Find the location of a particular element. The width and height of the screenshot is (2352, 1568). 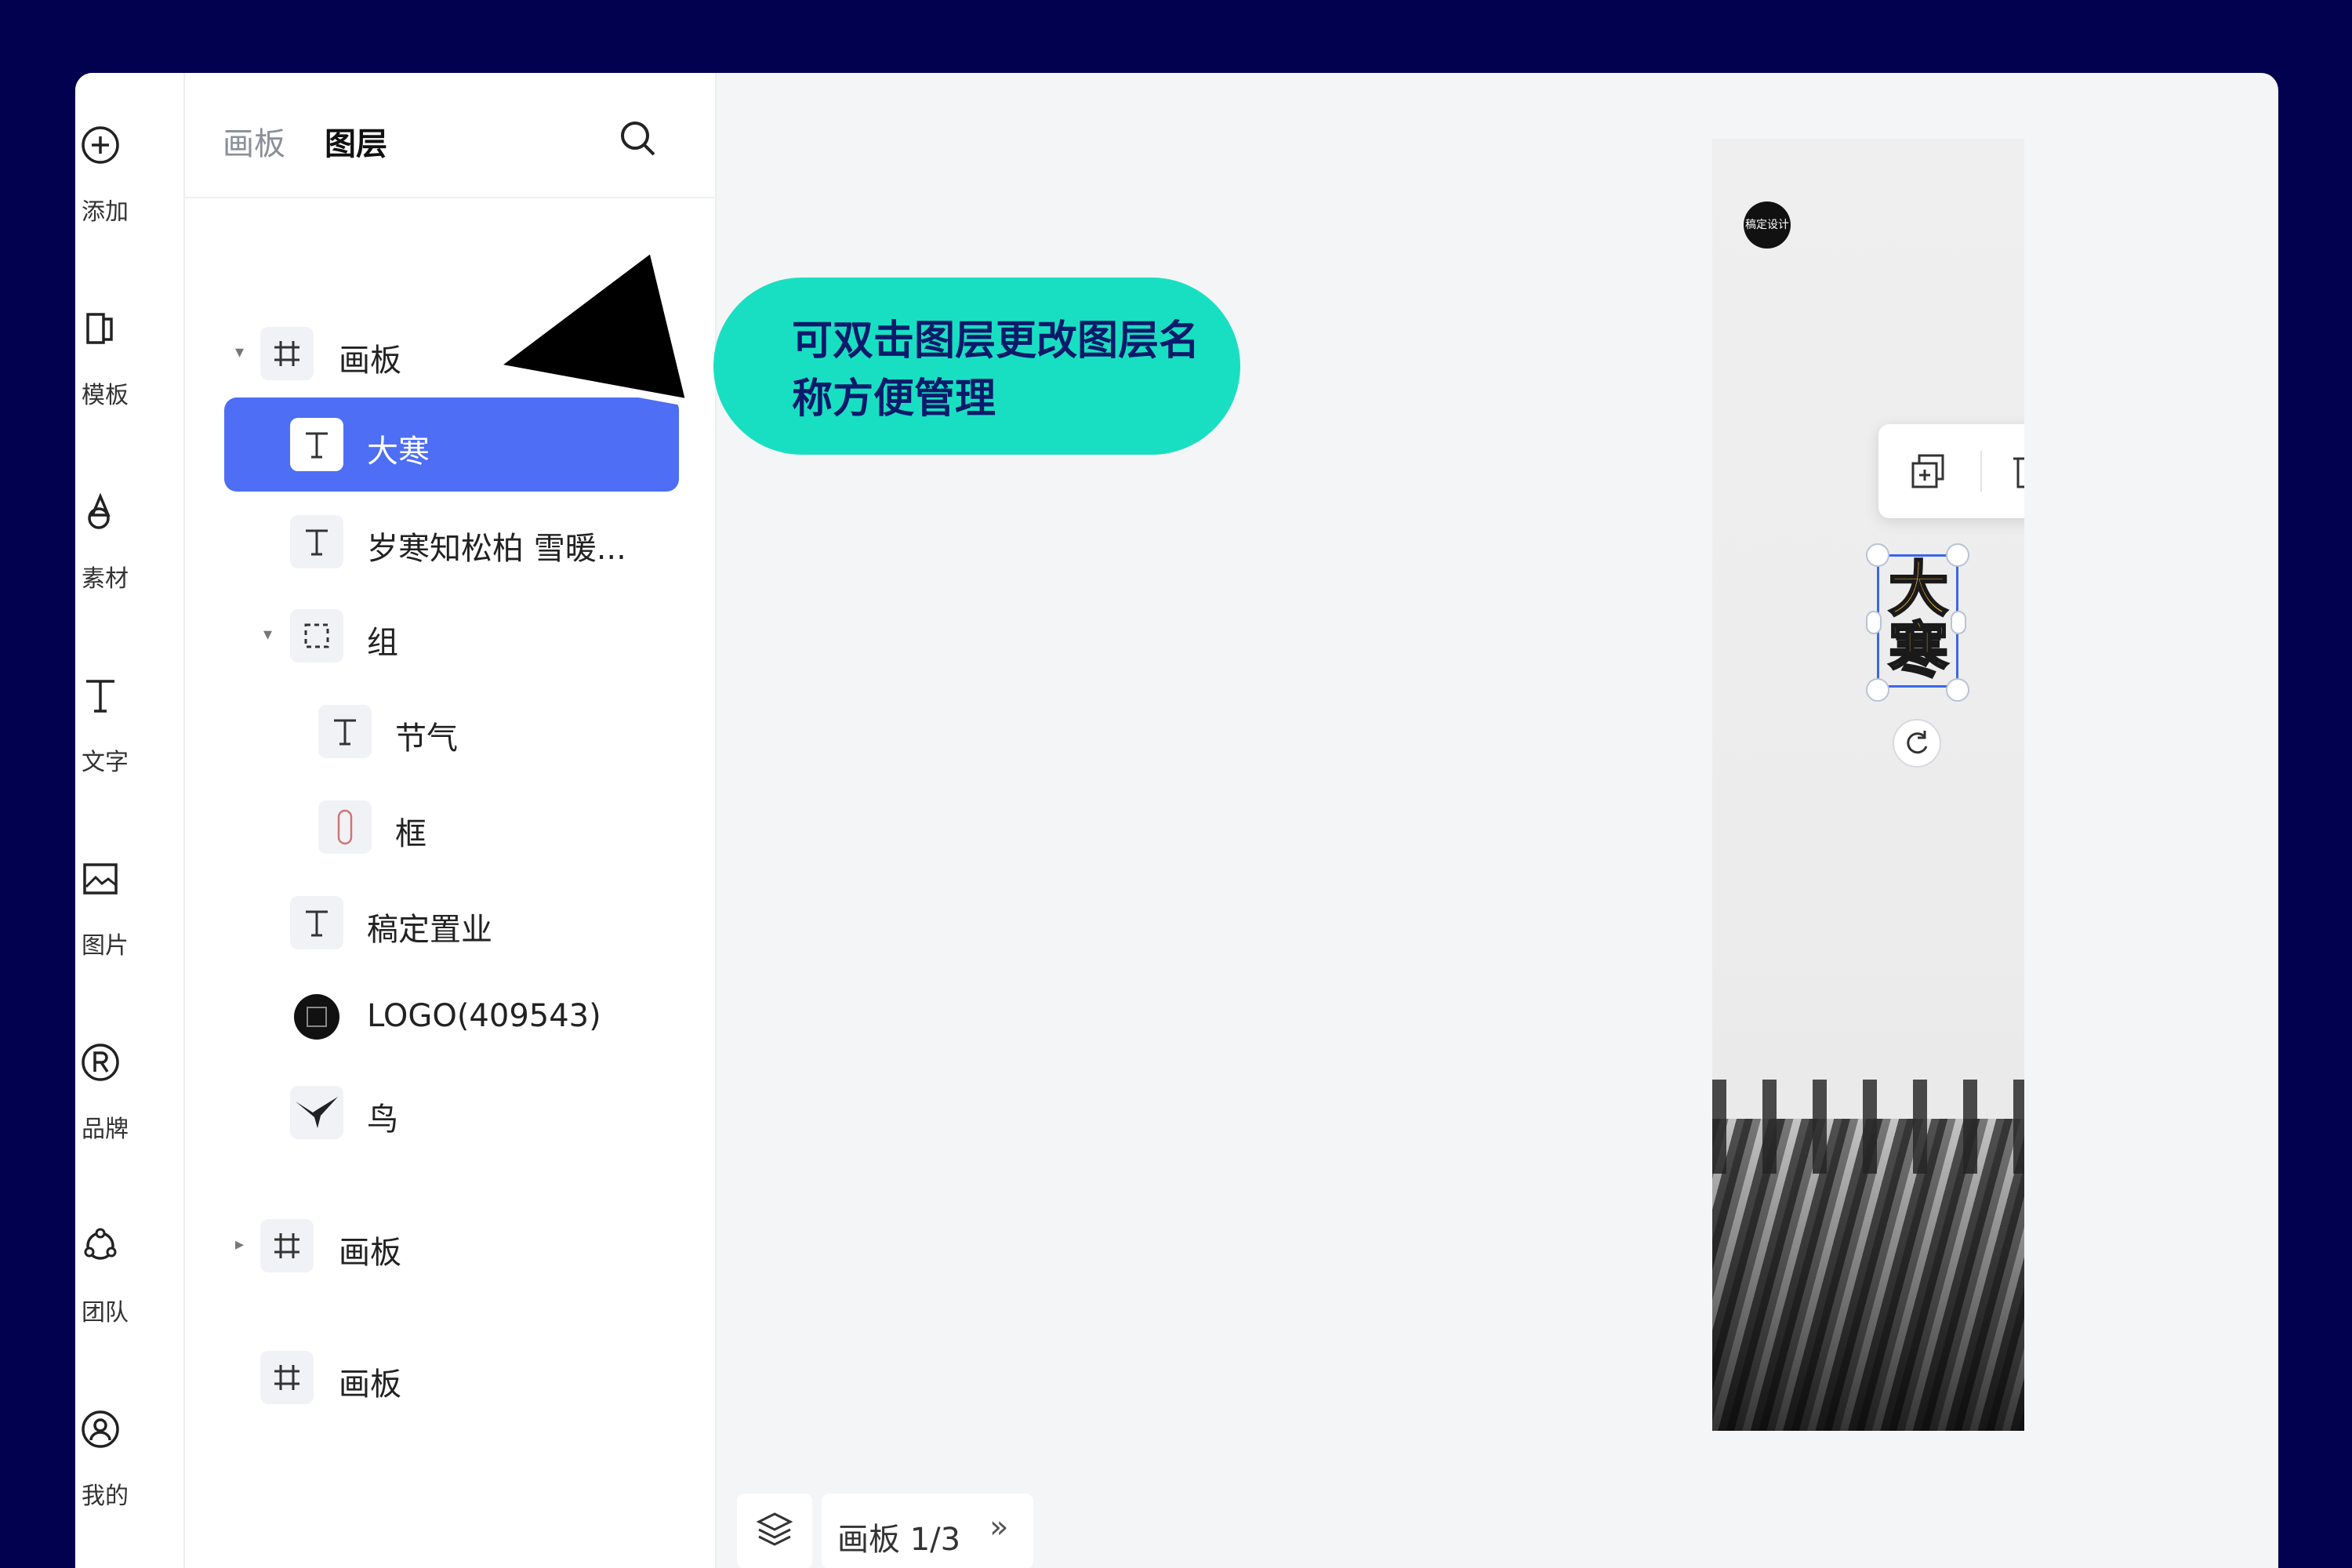

tool-label: 添加 is located at coordinates (105, 212).